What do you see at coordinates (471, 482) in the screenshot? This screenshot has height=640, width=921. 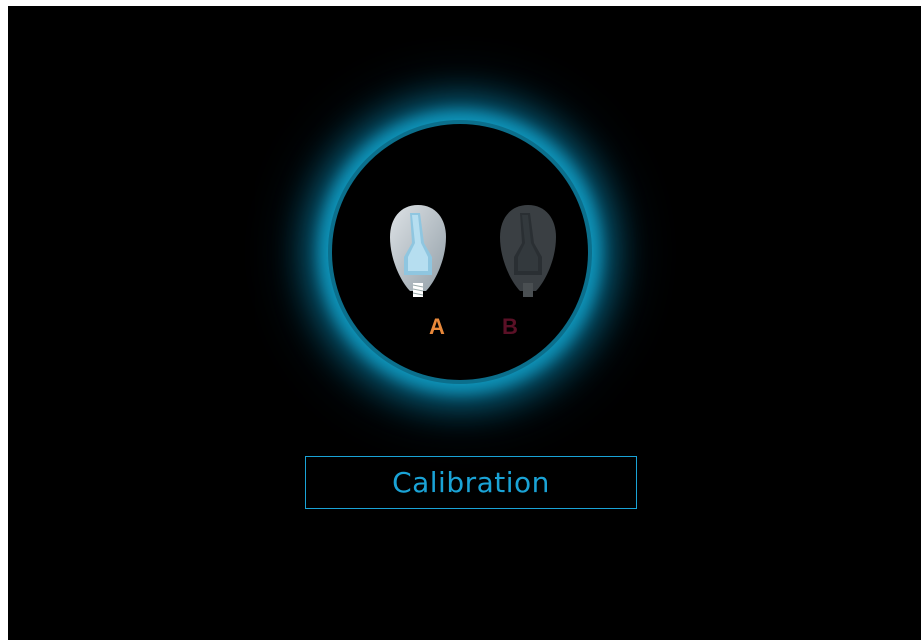 I see `calibration-button: Calibration` at bounding box center [471, 482].